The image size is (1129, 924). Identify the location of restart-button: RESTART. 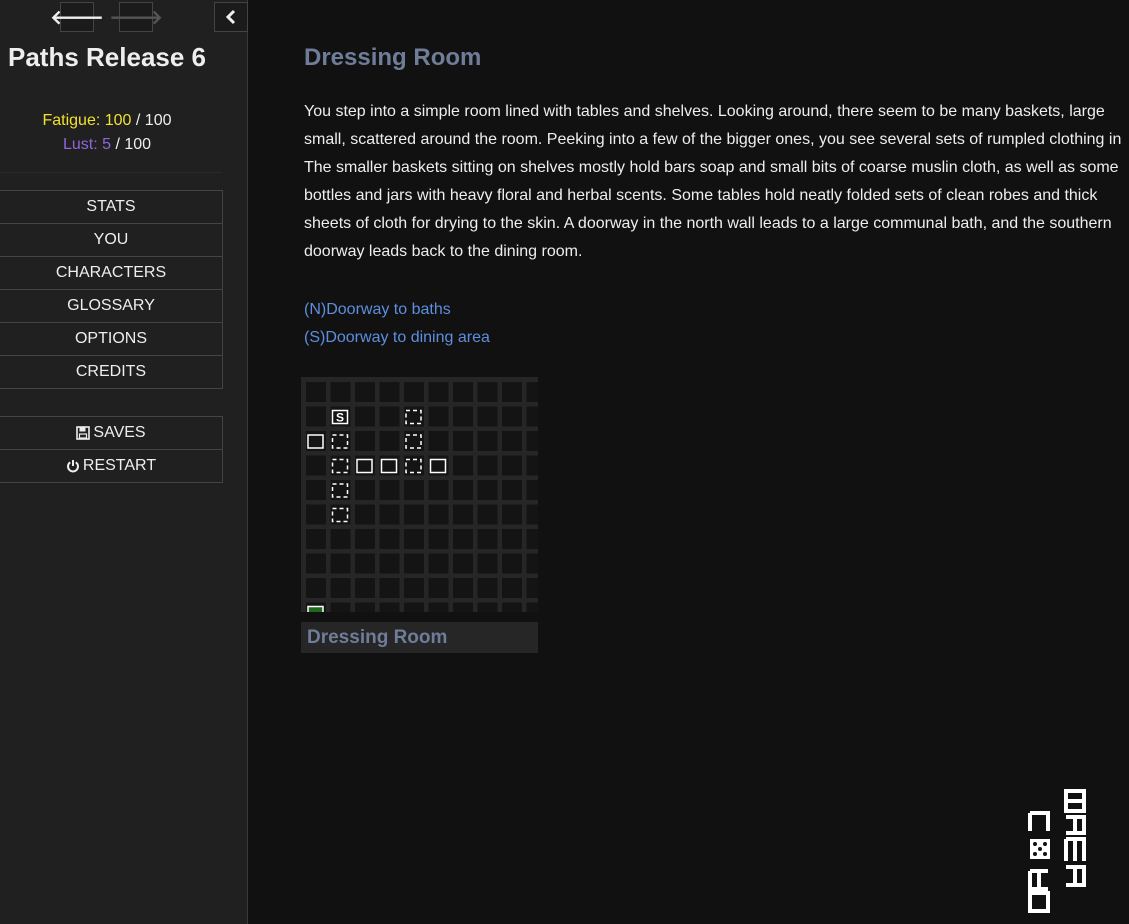
(111, 466).